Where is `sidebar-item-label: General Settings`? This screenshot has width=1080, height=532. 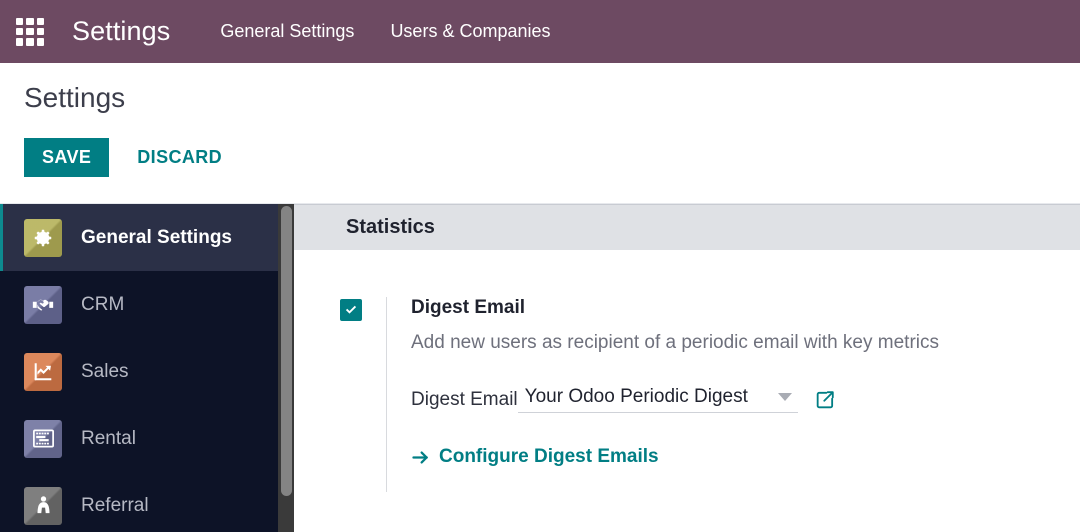 sidebar-item-label: General Settings is located at coordinates (156, 237).